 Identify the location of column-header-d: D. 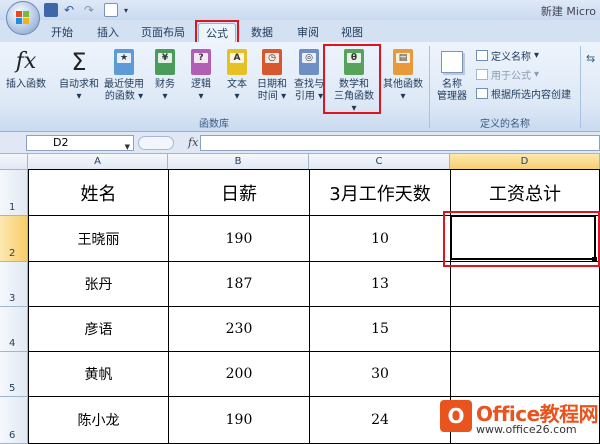
(525, 162).